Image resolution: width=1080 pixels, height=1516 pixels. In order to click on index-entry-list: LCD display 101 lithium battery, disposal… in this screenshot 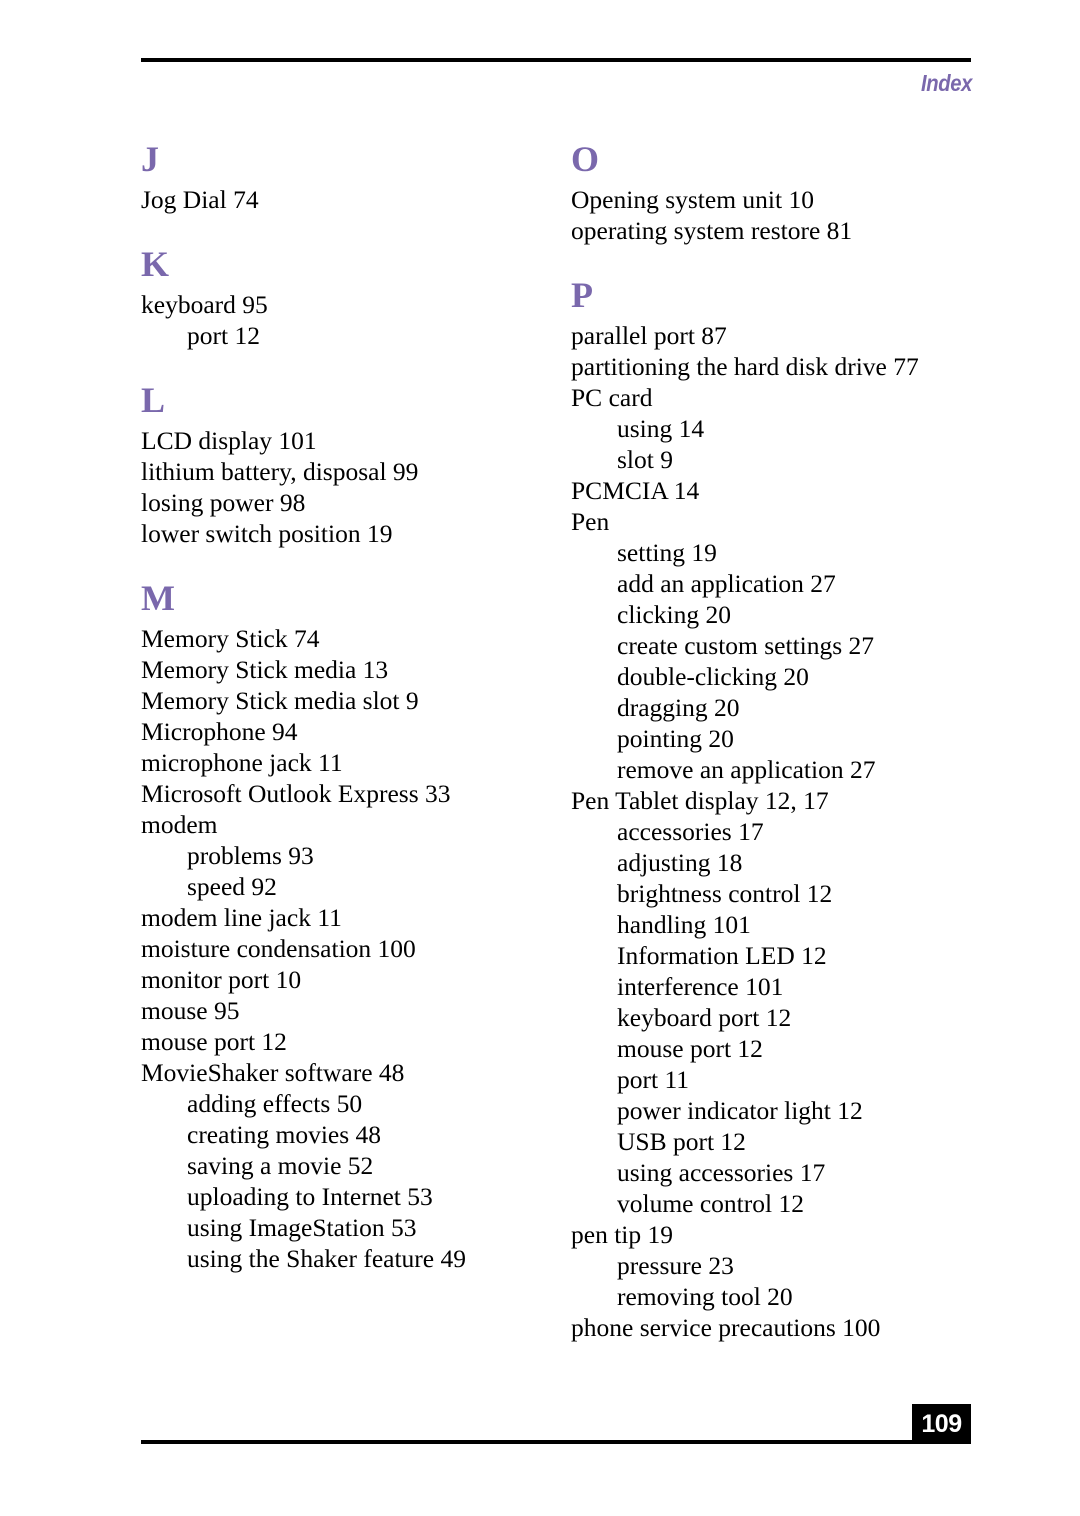, I will do `click(356, 487)`.